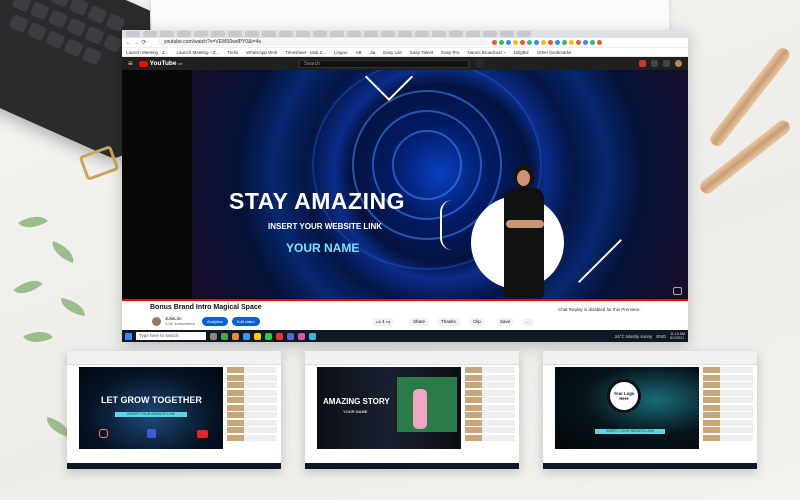 This screenshot has height=500, width=800. What do you see at coordinates (677, 291) in the screenshot?
I see `fullscreen-icon` at bounding box center [677, 291].